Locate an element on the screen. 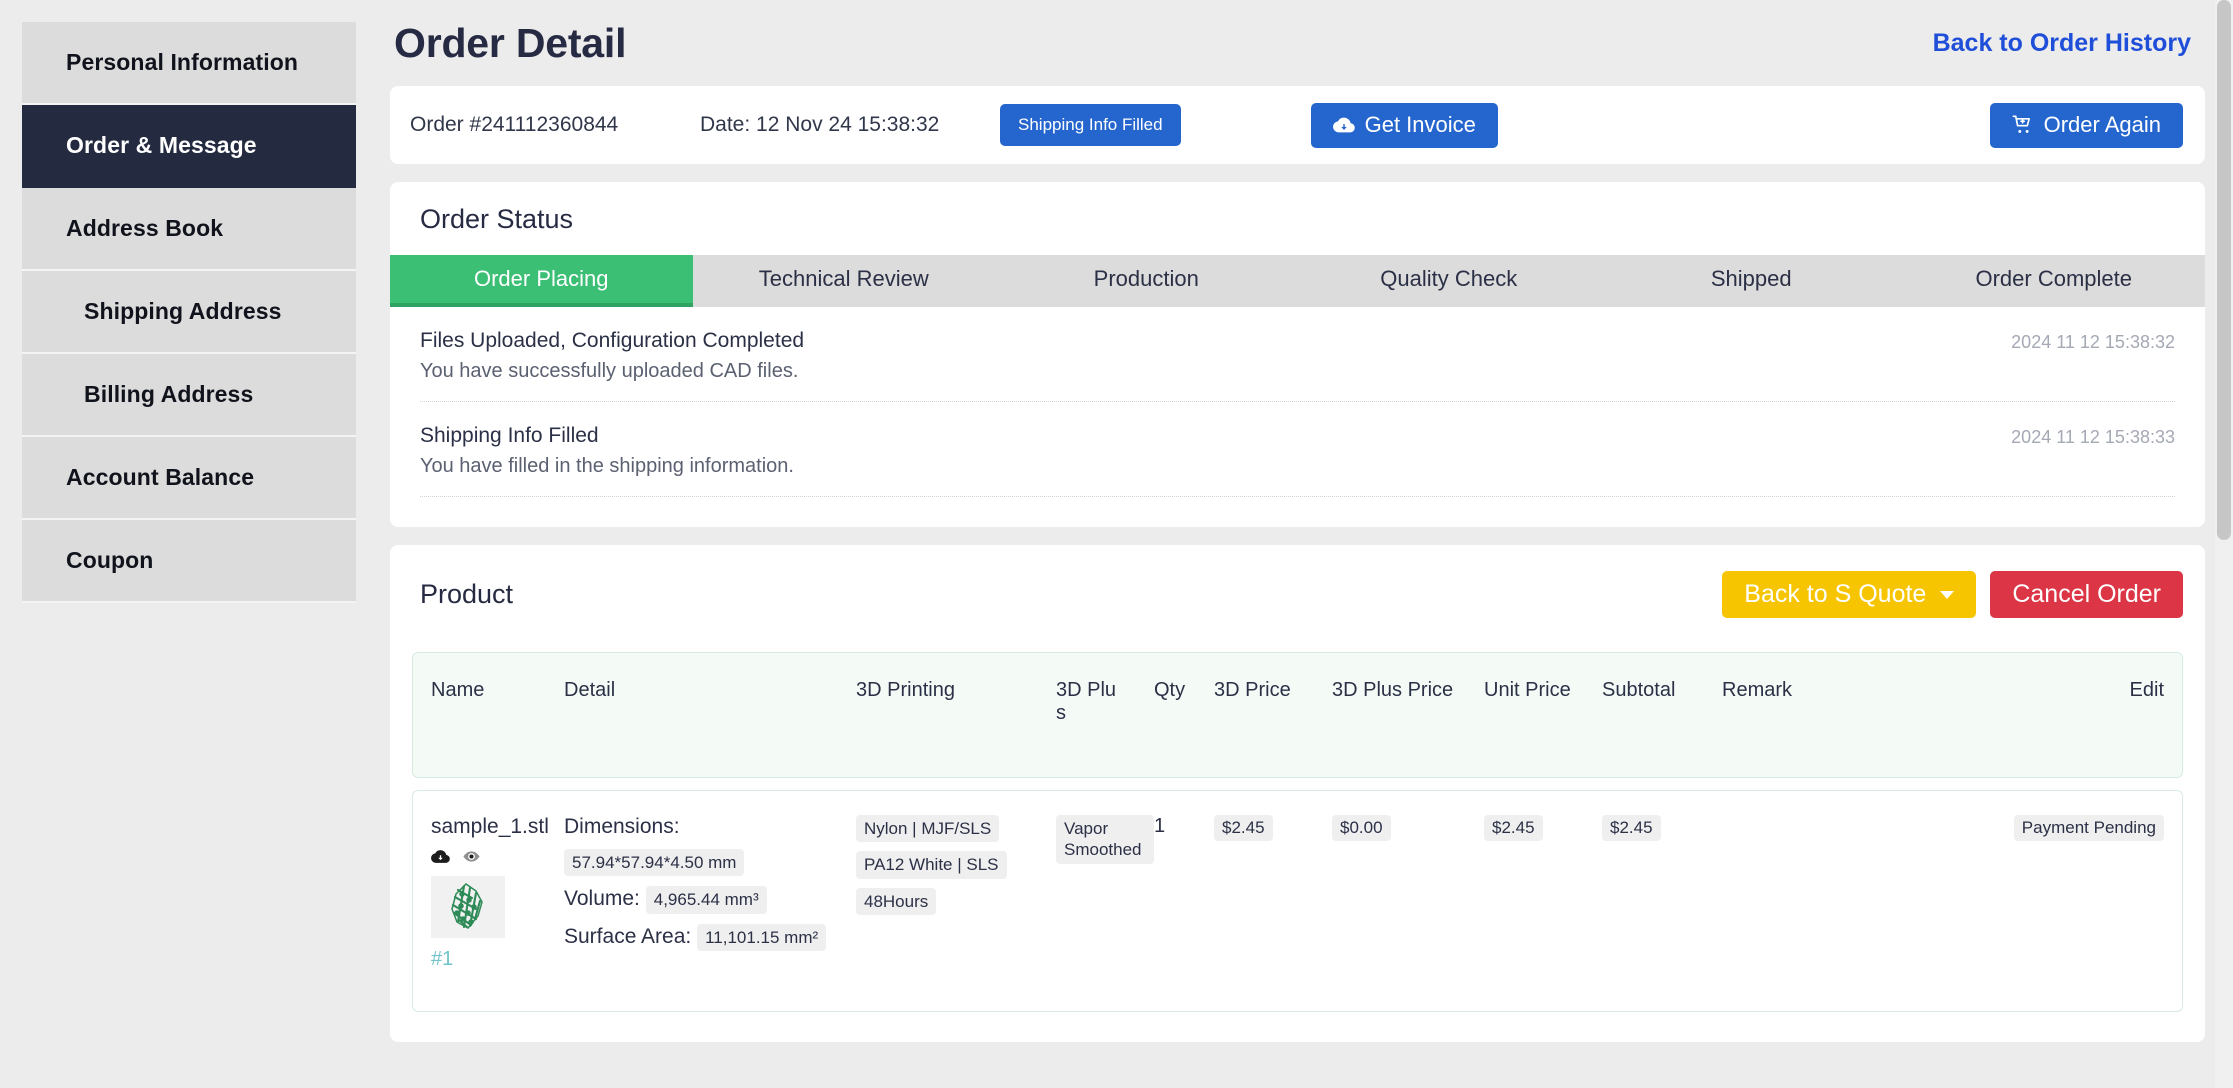 The height and width of the screenshot is (1088, 2233). col-edit: Edit is located at coordinates (2057, 715).